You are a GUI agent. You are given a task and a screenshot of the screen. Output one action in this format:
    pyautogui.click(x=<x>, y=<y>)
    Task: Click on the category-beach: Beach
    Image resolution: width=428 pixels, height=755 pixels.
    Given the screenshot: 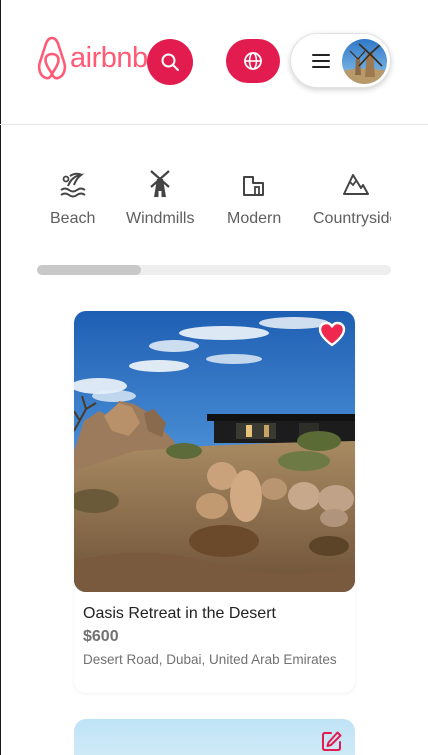 What is the action you would take?
    pyautogui.click(x=72, y=196)
    